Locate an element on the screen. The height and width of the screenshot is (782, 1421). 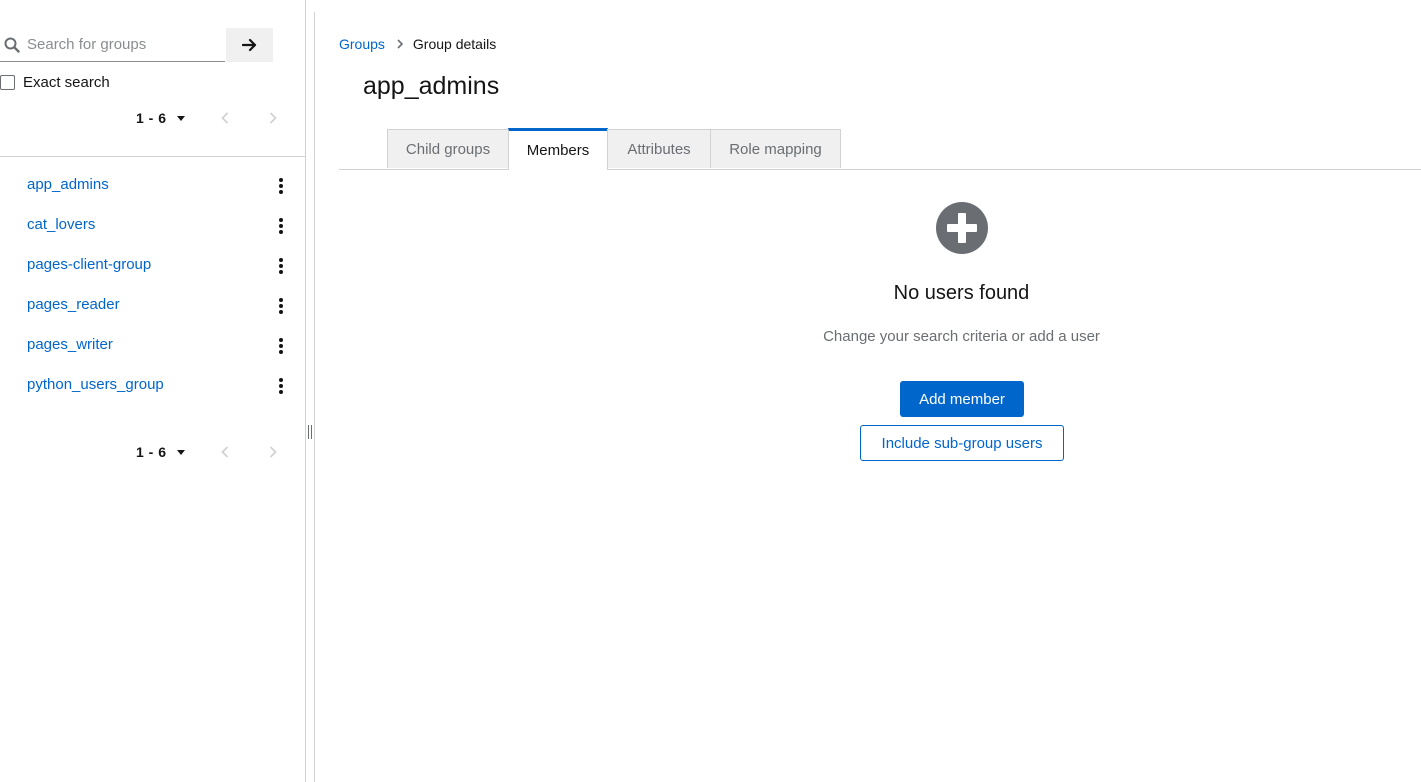
group-list-item: pages-client-group is located at coordinates (152, 266).